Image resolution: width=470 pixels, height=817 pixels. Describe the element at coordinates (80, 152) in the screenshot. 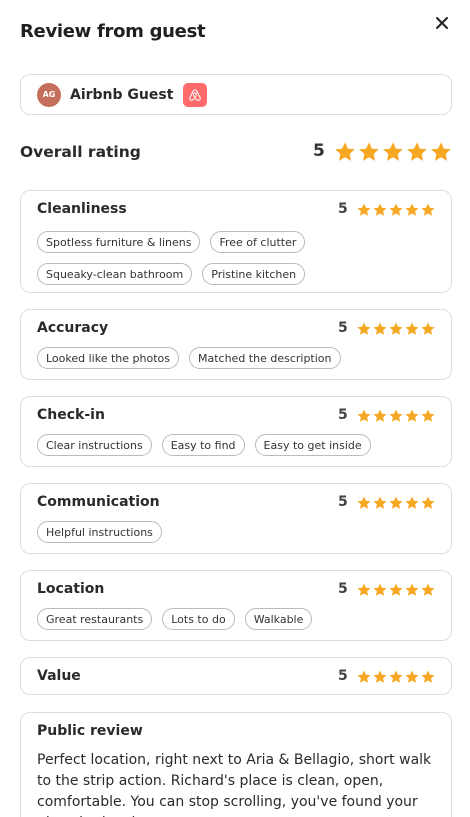

I see `overall-rating-label: Overall rating` at that location.